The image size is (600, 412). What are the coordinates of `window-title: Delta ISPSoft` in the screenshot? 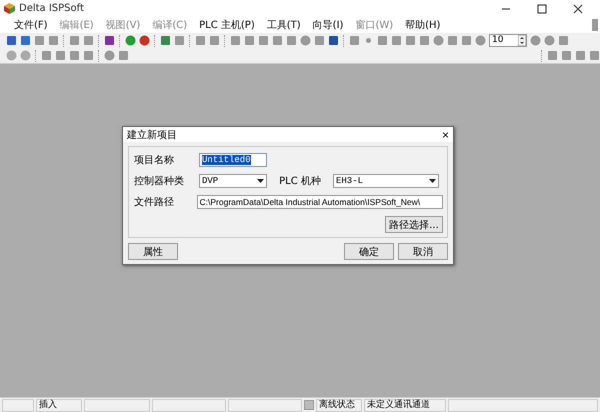 It's located at (52, 8).